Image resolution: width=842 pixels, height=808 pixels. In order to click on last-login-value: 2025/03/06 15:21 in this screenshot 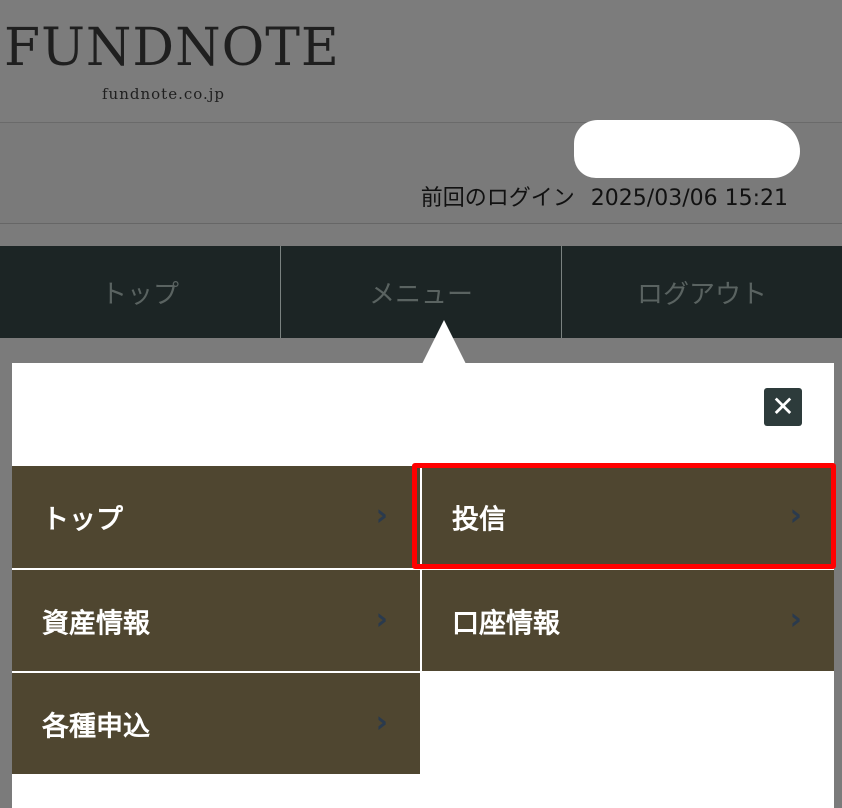, I will do `click(689, 198)`.